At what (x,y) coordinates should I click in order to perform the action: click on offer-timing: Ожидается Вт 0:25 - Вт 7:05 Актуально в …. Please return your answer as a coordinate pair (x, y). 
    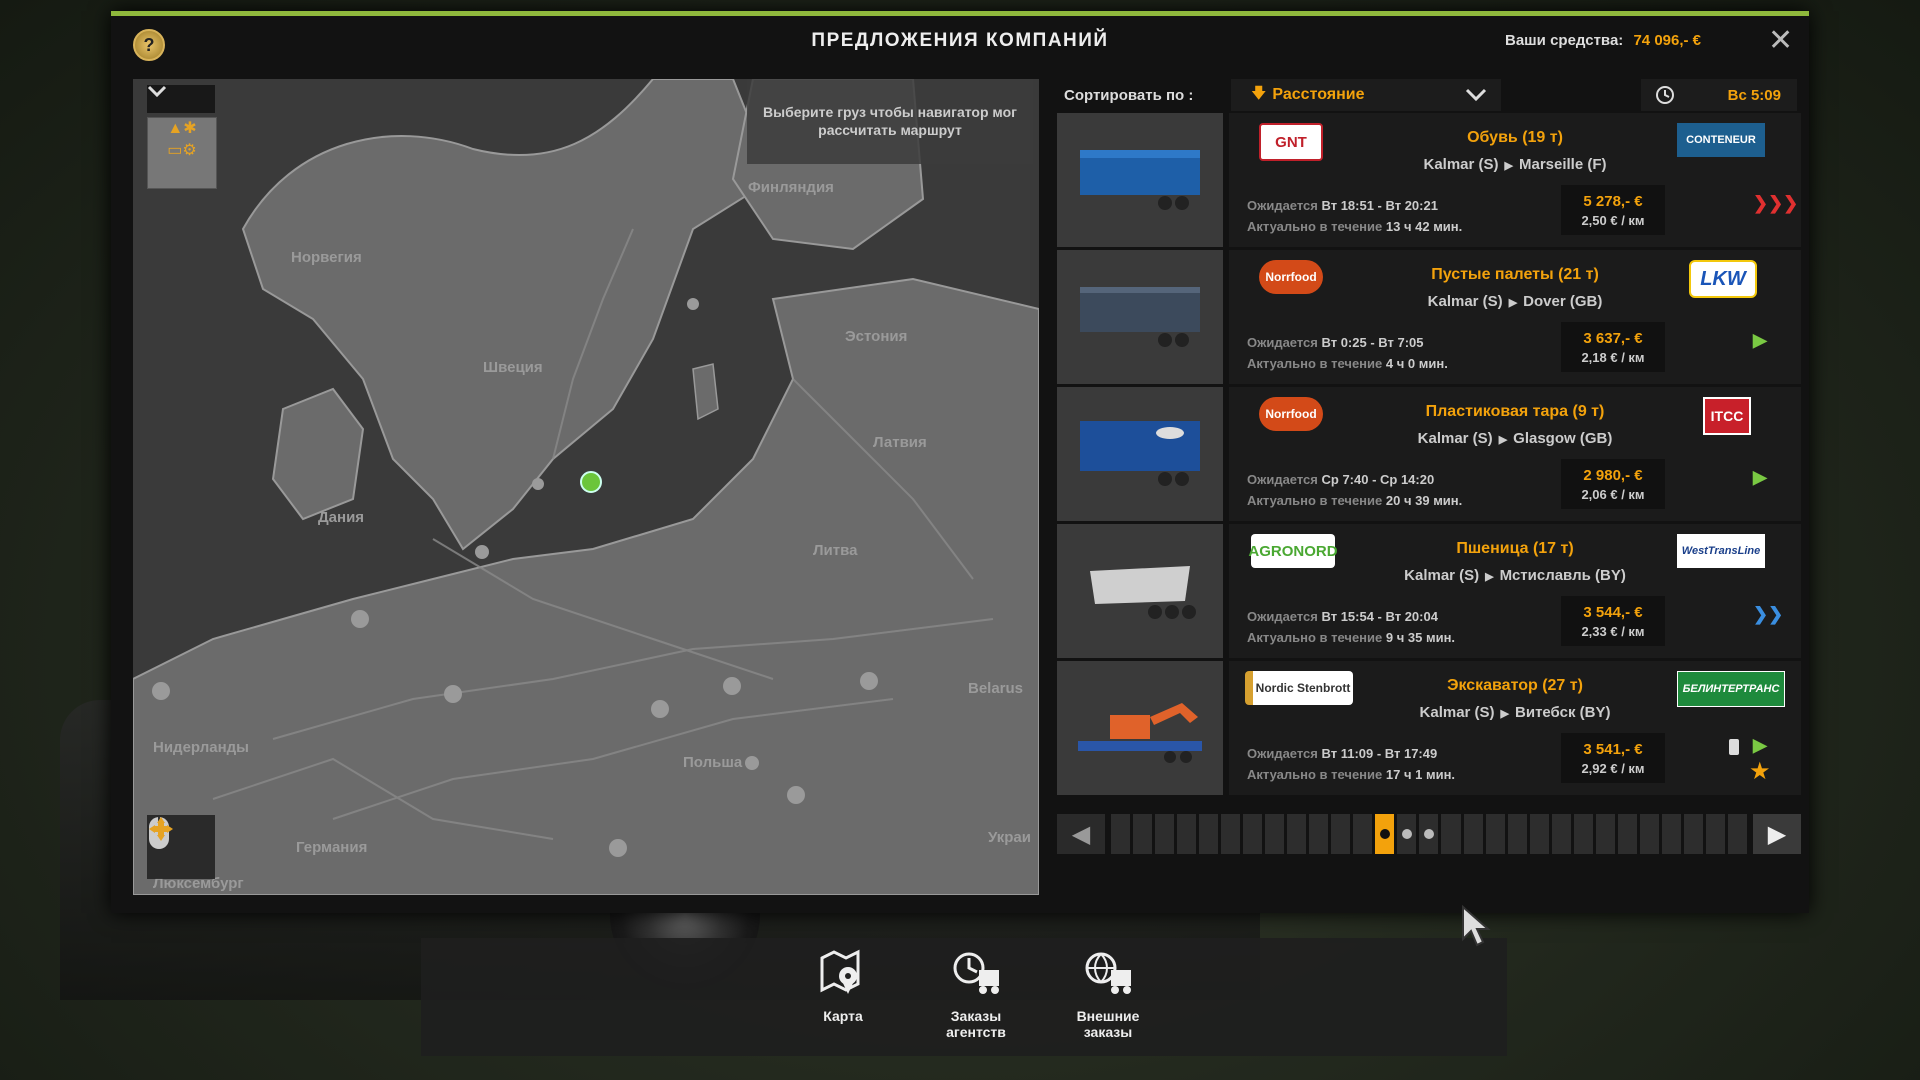
    Looking at the image, I should click on (1347, 353).